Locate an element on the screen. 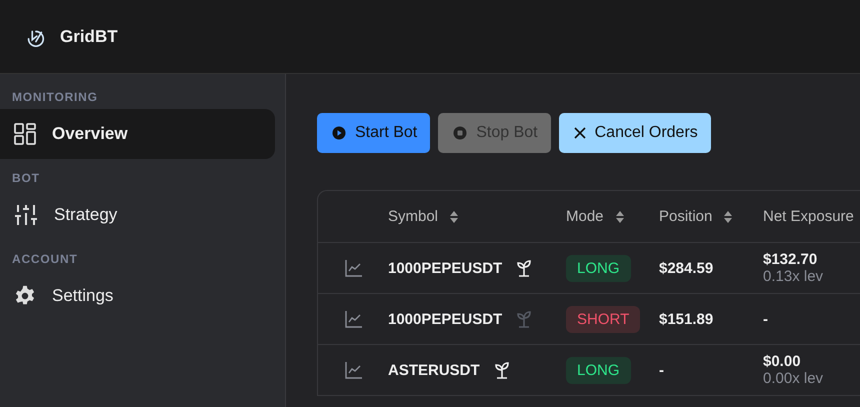 The width and height of the screenshot is (860, 407). position-cell: $284.59 is located at coordinates (686, 268).